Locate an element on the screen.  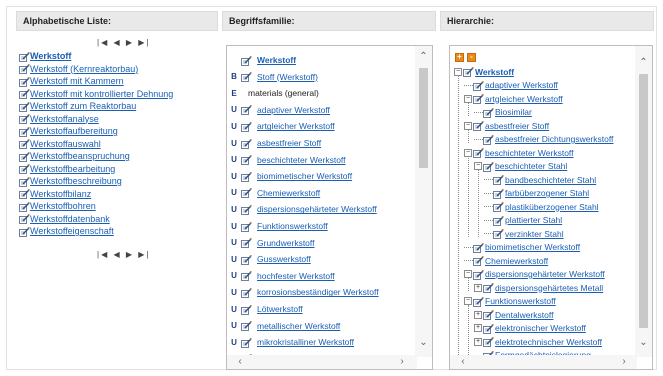
term-link: Werkstoffdatenbank is located at coordinates (70, 219).